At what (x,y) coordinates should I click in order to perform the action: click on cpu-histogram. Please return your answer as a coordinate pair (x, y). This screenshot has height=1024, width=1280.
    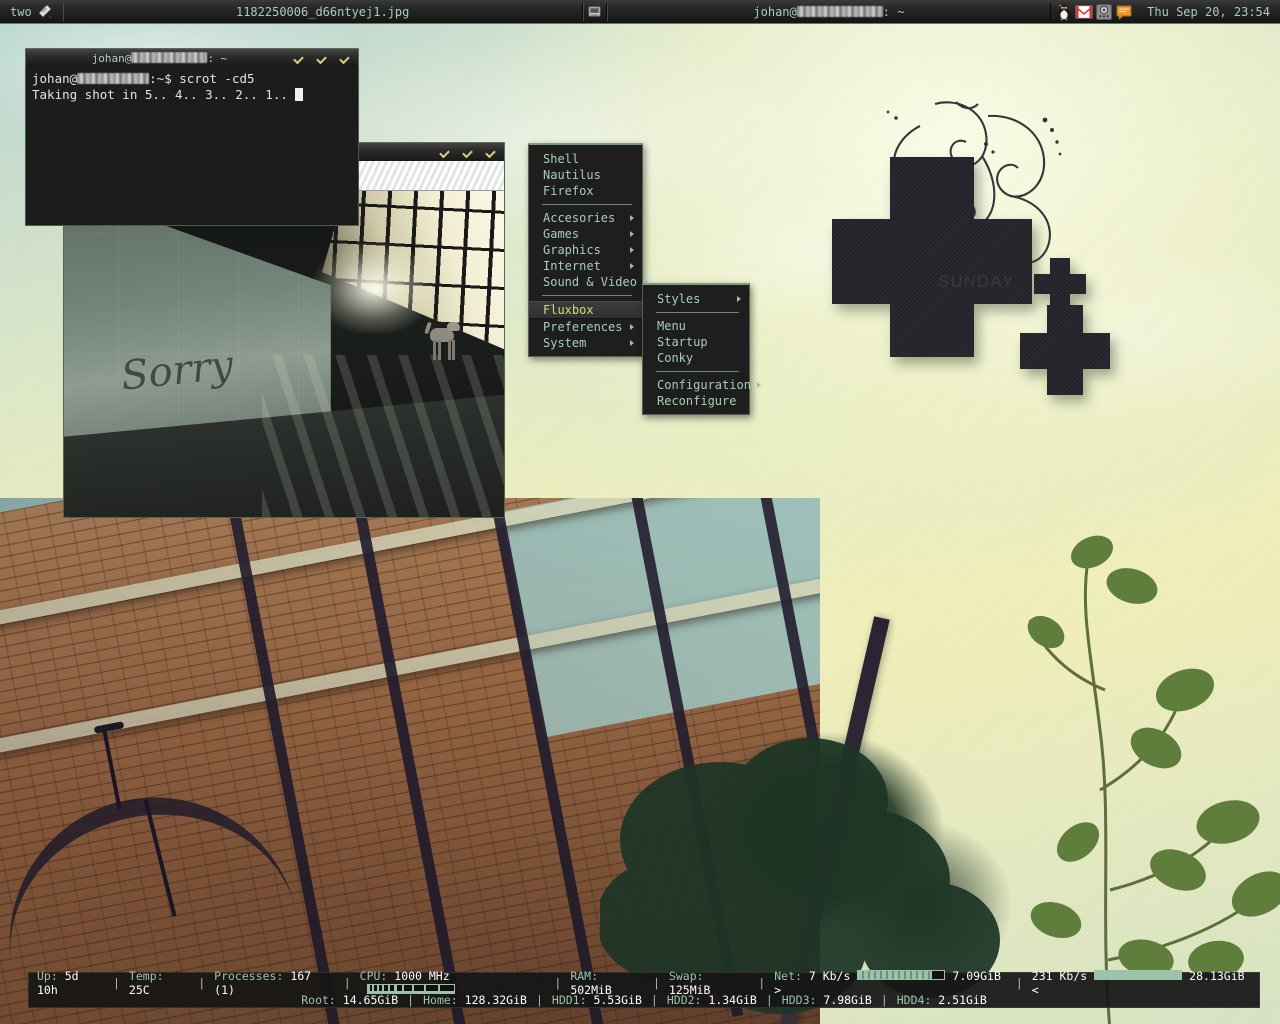
    Looking at the image, I should click on (410, 988).